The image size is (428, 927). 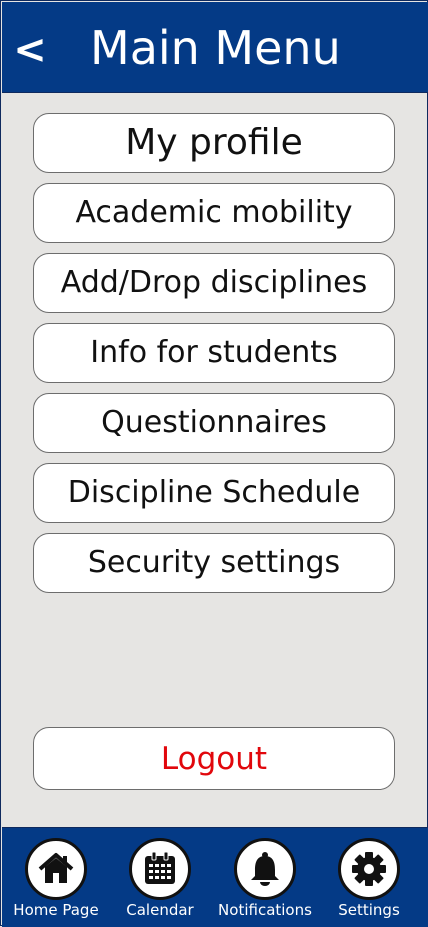 What do you see at coordinates (214, 213) in the screenshot?
I see `academic-mobility-button: Academic mobility` at bounding box center [214, 213].